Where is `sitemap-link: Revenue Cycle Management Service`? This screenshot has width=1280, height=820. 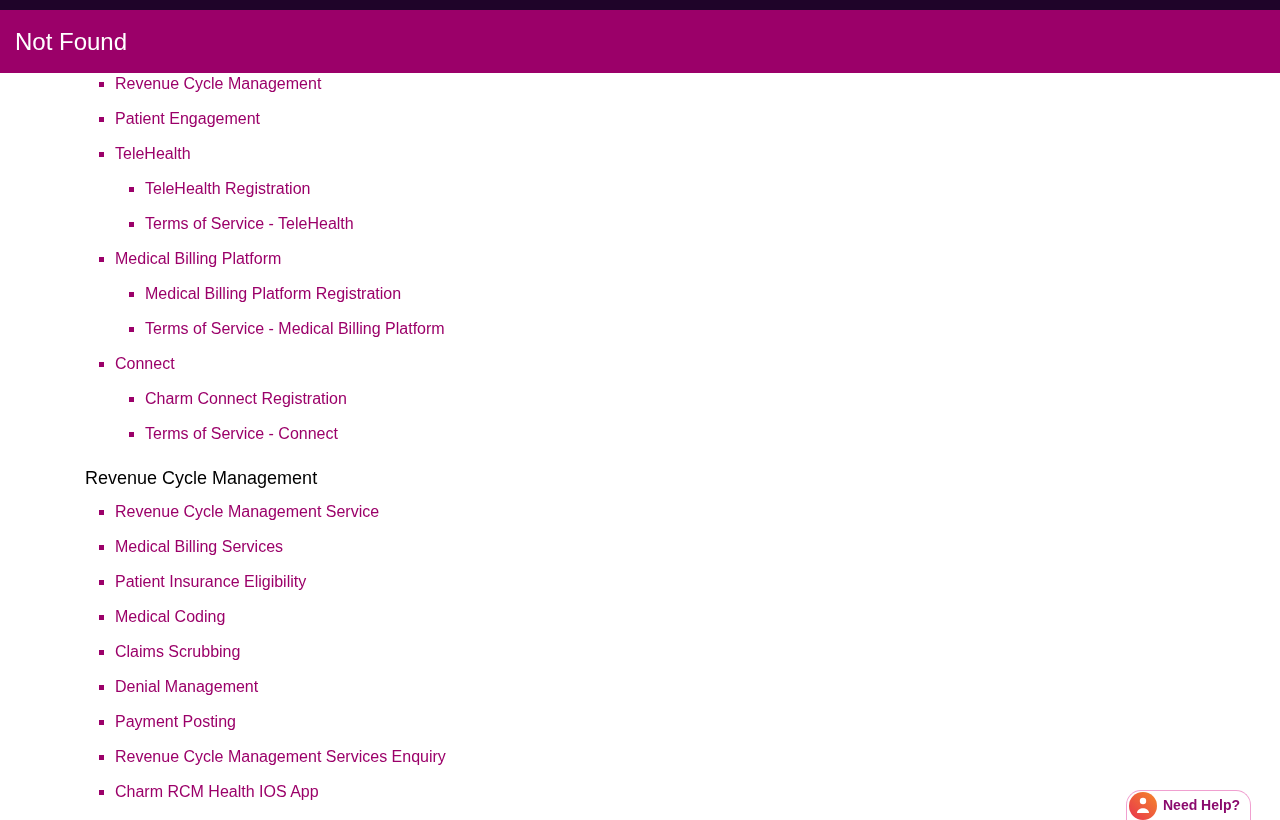
sitemap-link: Revenue Cycle Management Service is located at coordinates (247, 512).